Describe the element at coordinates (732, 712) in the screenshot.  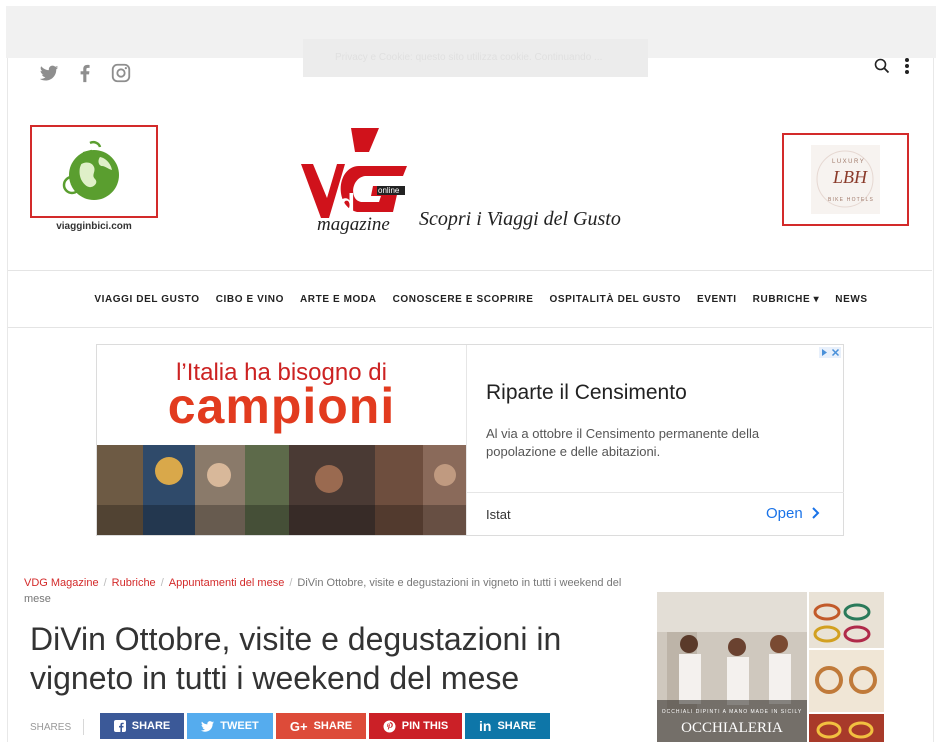
I see `svg-text:OCCHIALI DIPINTI A MANO MADE I: OCCHIALI DIPINTI A MANO MADE IN SICILY` at that location.